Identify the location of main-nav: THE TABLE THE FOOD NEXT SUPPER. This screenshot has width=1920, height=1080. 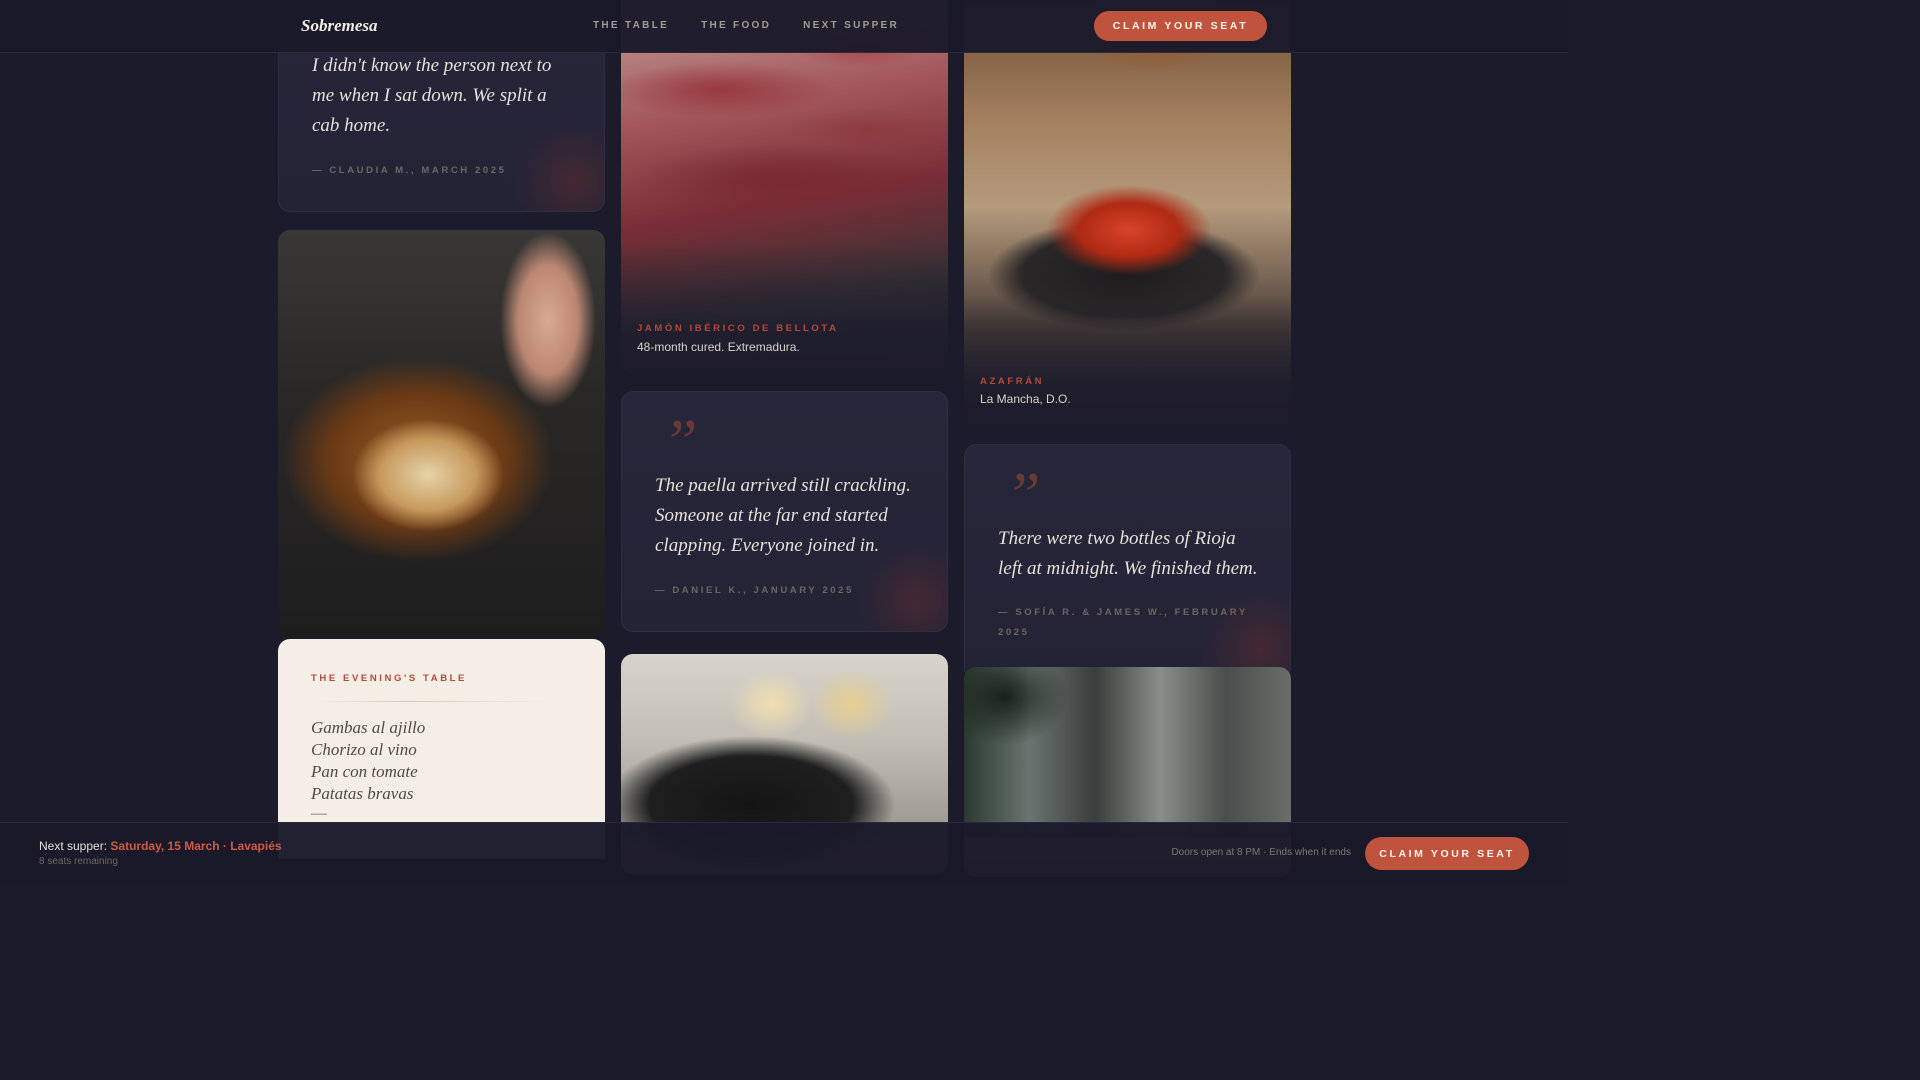
(746, 25).